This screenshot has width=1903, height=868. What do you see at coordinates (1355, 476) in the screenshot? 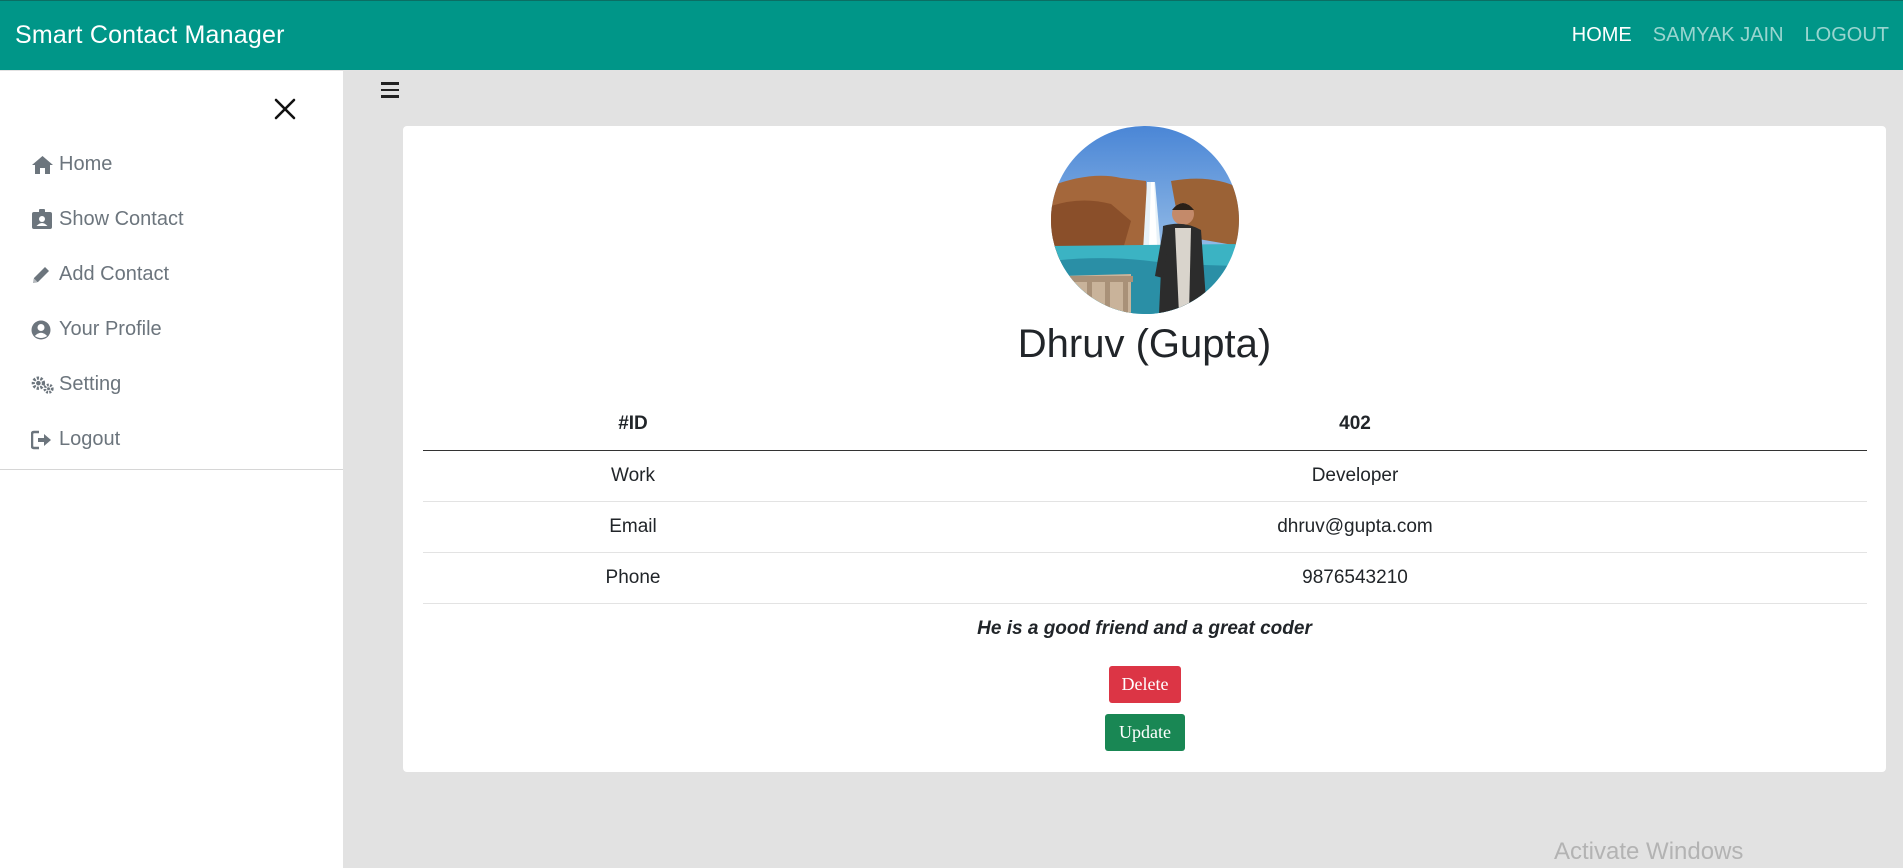
I see `table-cell: Developer` at bounding box center [1355, 476].